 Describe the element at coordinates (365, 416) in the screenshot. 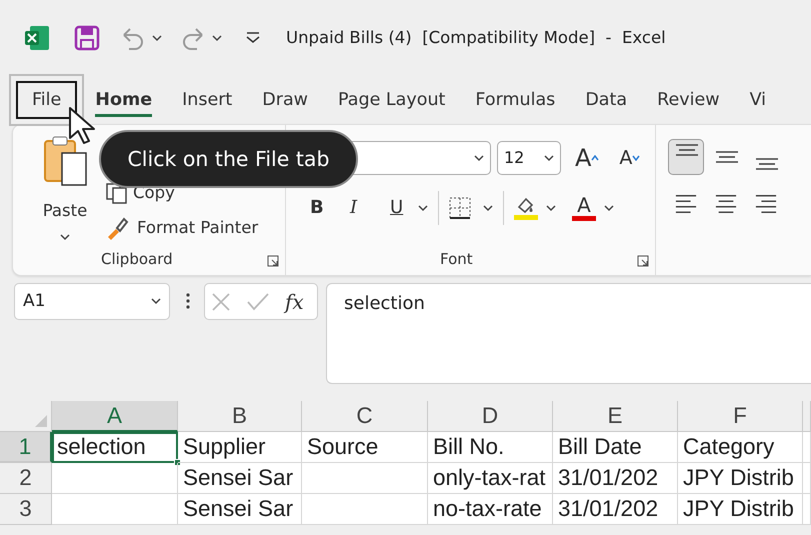

I see `column-header: C` at that location.